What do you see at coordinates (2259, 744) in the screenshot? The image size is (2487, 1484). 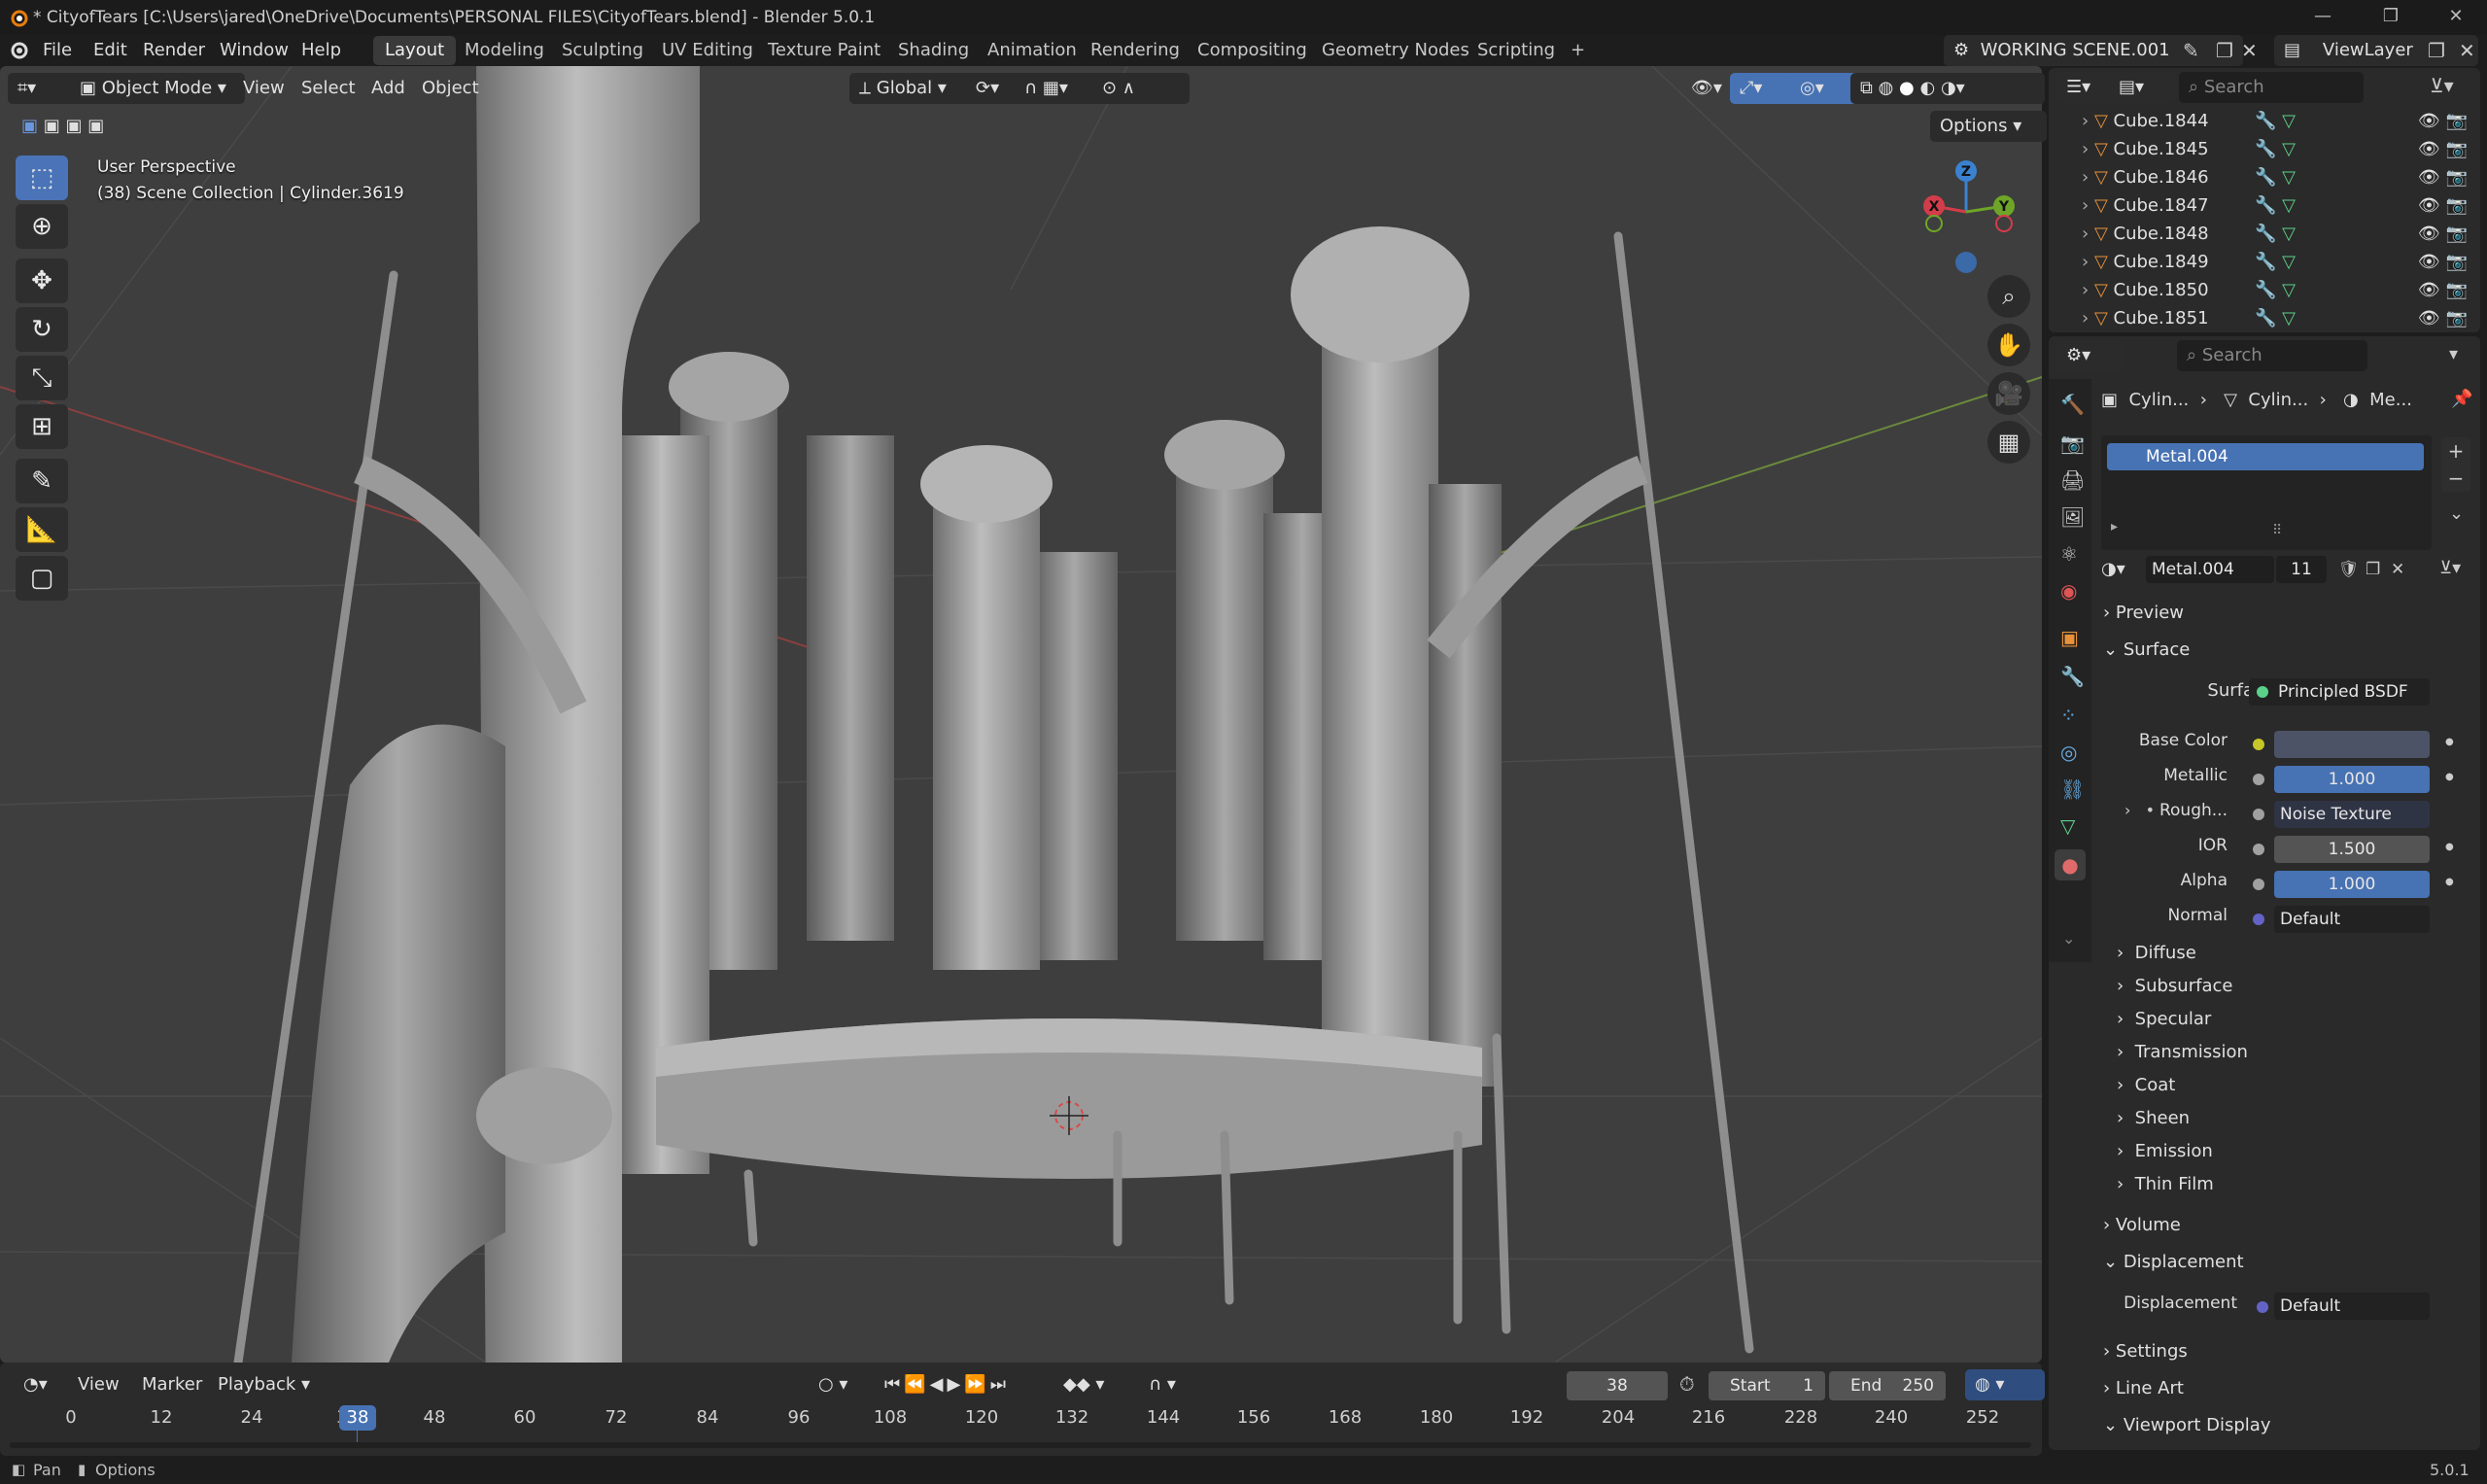 I see `base-color-socket-icon` at bounding box center [2259, 744].